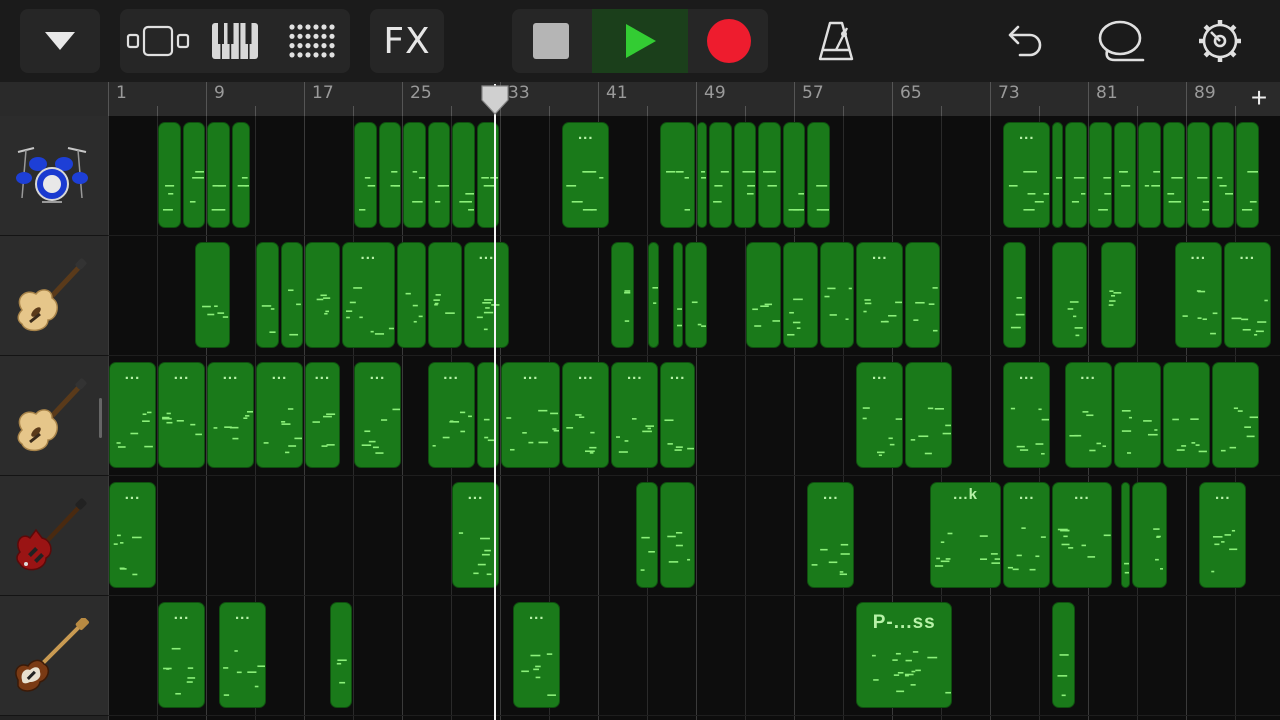  What do you see at coordinates (551, 41) in the screenshot?
I see `stop-button` at bounding box center [551, 41].